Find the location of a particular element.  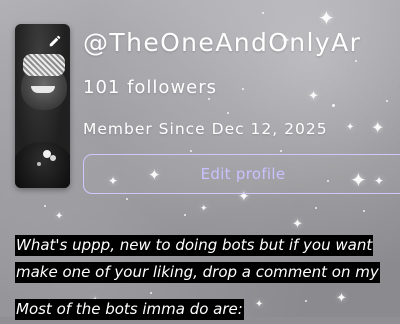

member-since: Member Since Dec 12, 2025 is located at coordinates (205, 129).